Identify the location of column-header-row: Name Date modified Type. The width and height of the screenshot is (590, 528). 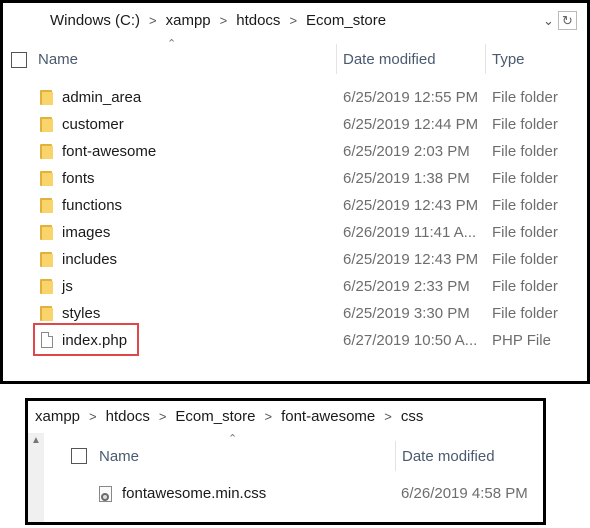
(295, 59).